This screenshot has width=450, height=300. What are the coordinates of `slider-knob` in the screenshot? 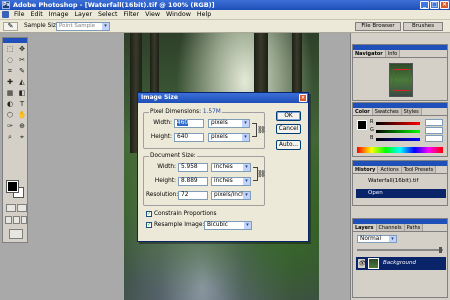 It's located at (440, 250).